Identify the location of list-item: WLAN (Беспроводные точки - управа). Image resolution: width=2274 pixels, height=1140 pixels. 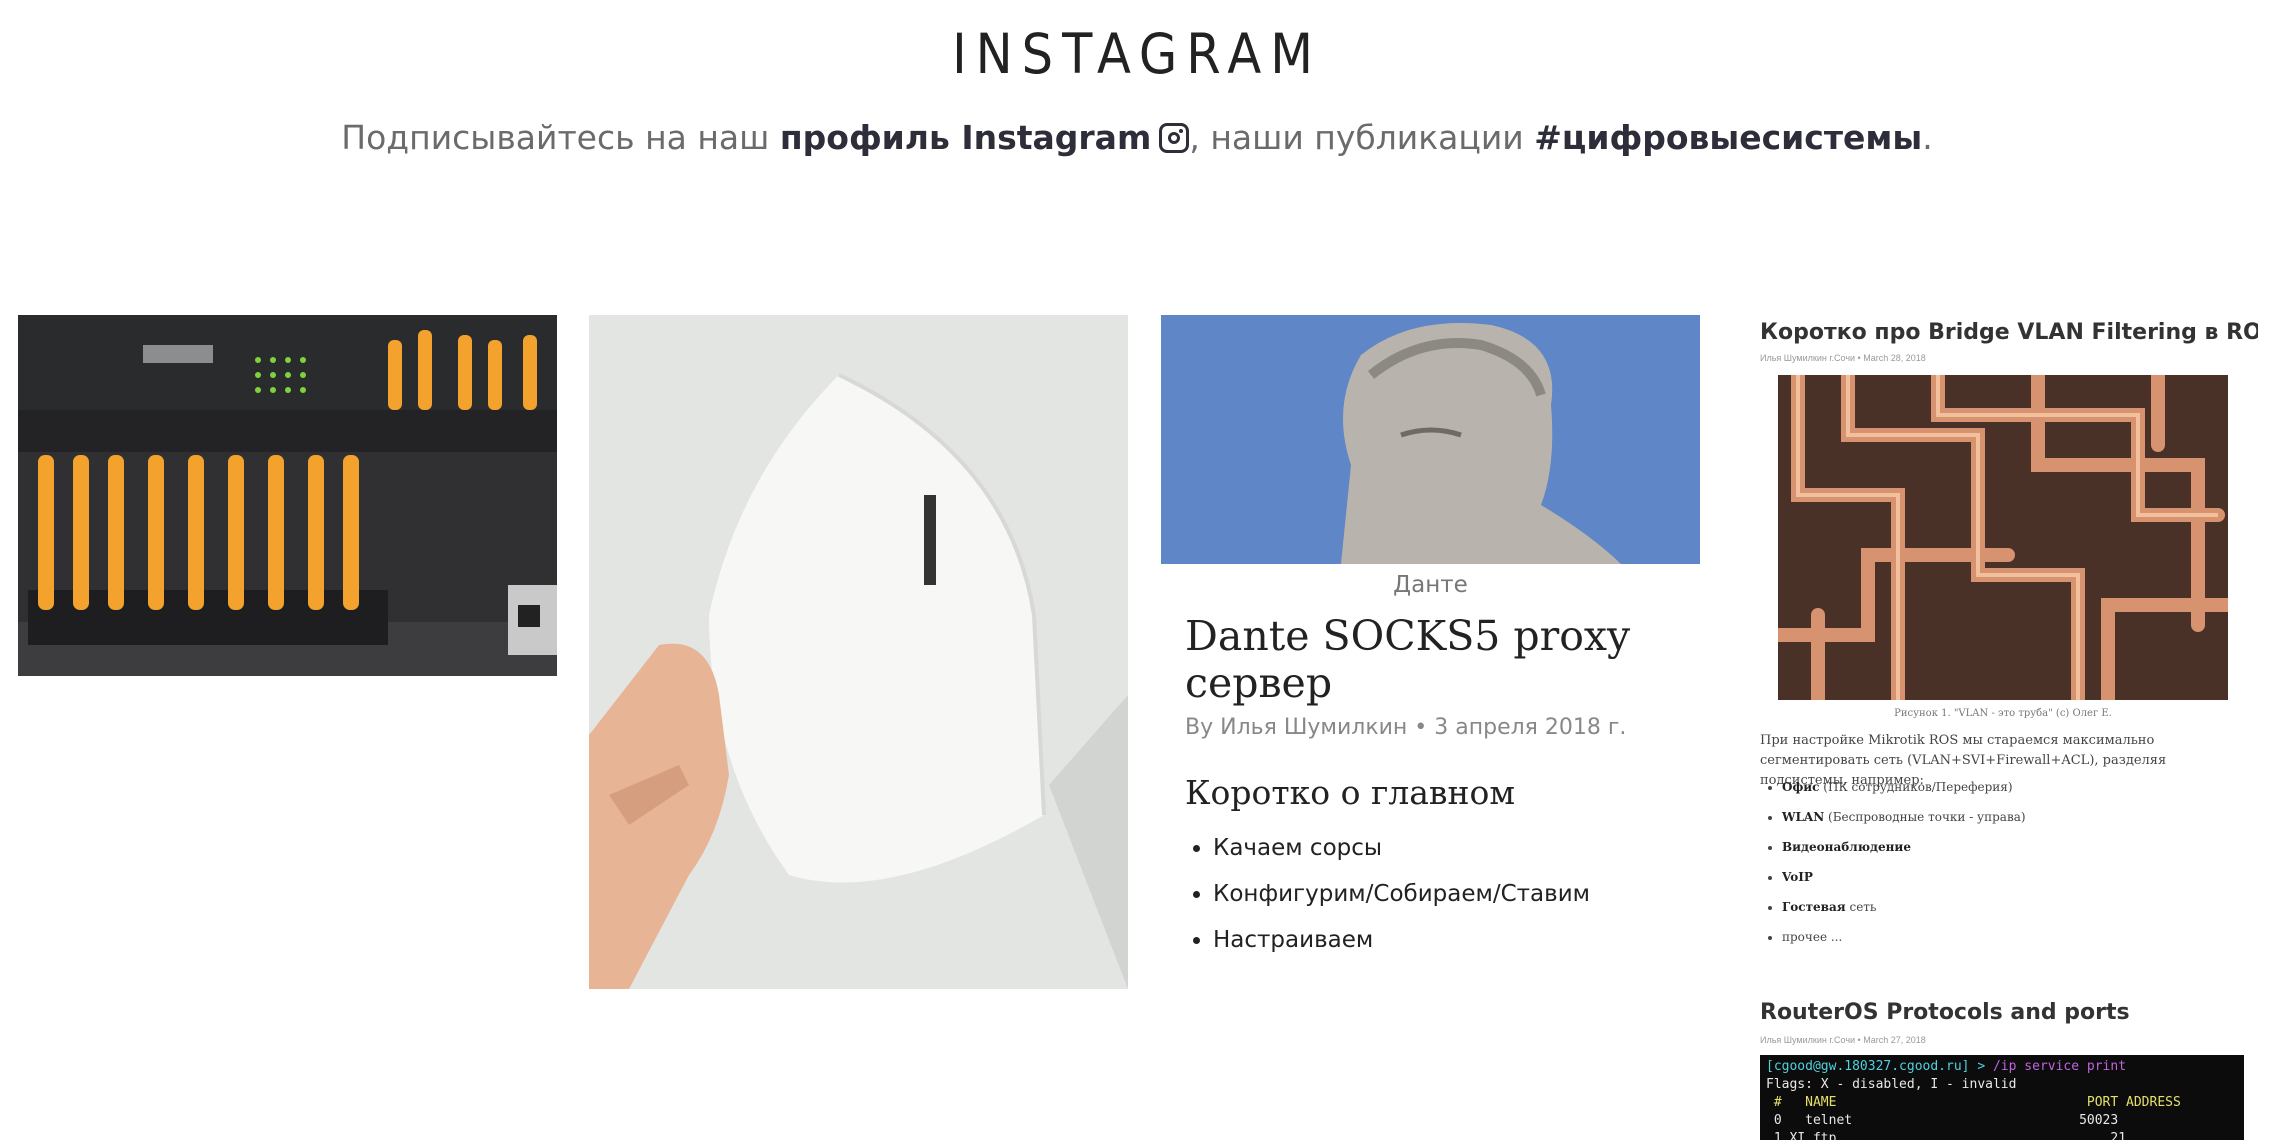
(1904, 825).